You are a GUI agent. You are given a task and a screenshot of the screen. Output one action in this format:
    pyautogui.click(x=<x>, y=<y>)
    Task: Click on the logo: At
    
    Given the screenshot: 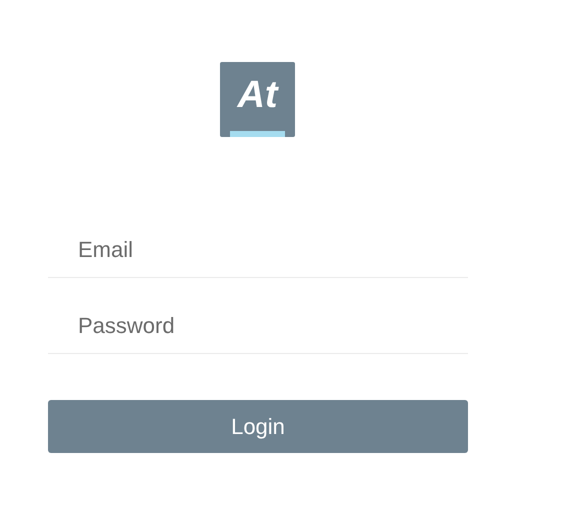 What is the action you would take?
    pyautogui.click(x=257, y=99)
    